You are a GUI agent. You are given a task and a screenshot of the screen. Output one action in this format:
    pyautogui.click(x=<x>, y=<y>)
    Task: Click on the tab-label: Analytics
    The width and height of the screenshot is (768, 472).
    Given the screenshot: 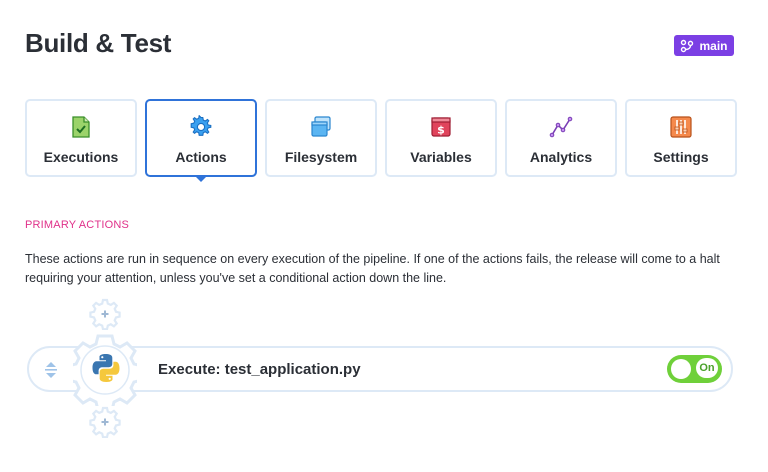 What is the action you would take?
    pyautogui.click(x=561, y=157)
    